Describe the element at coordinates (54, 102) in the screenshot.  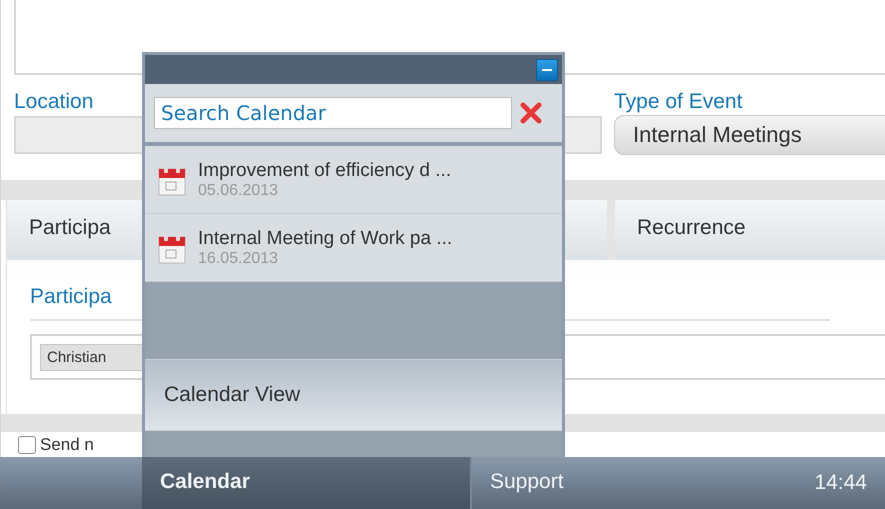
I see `location-label: Location` at that location.